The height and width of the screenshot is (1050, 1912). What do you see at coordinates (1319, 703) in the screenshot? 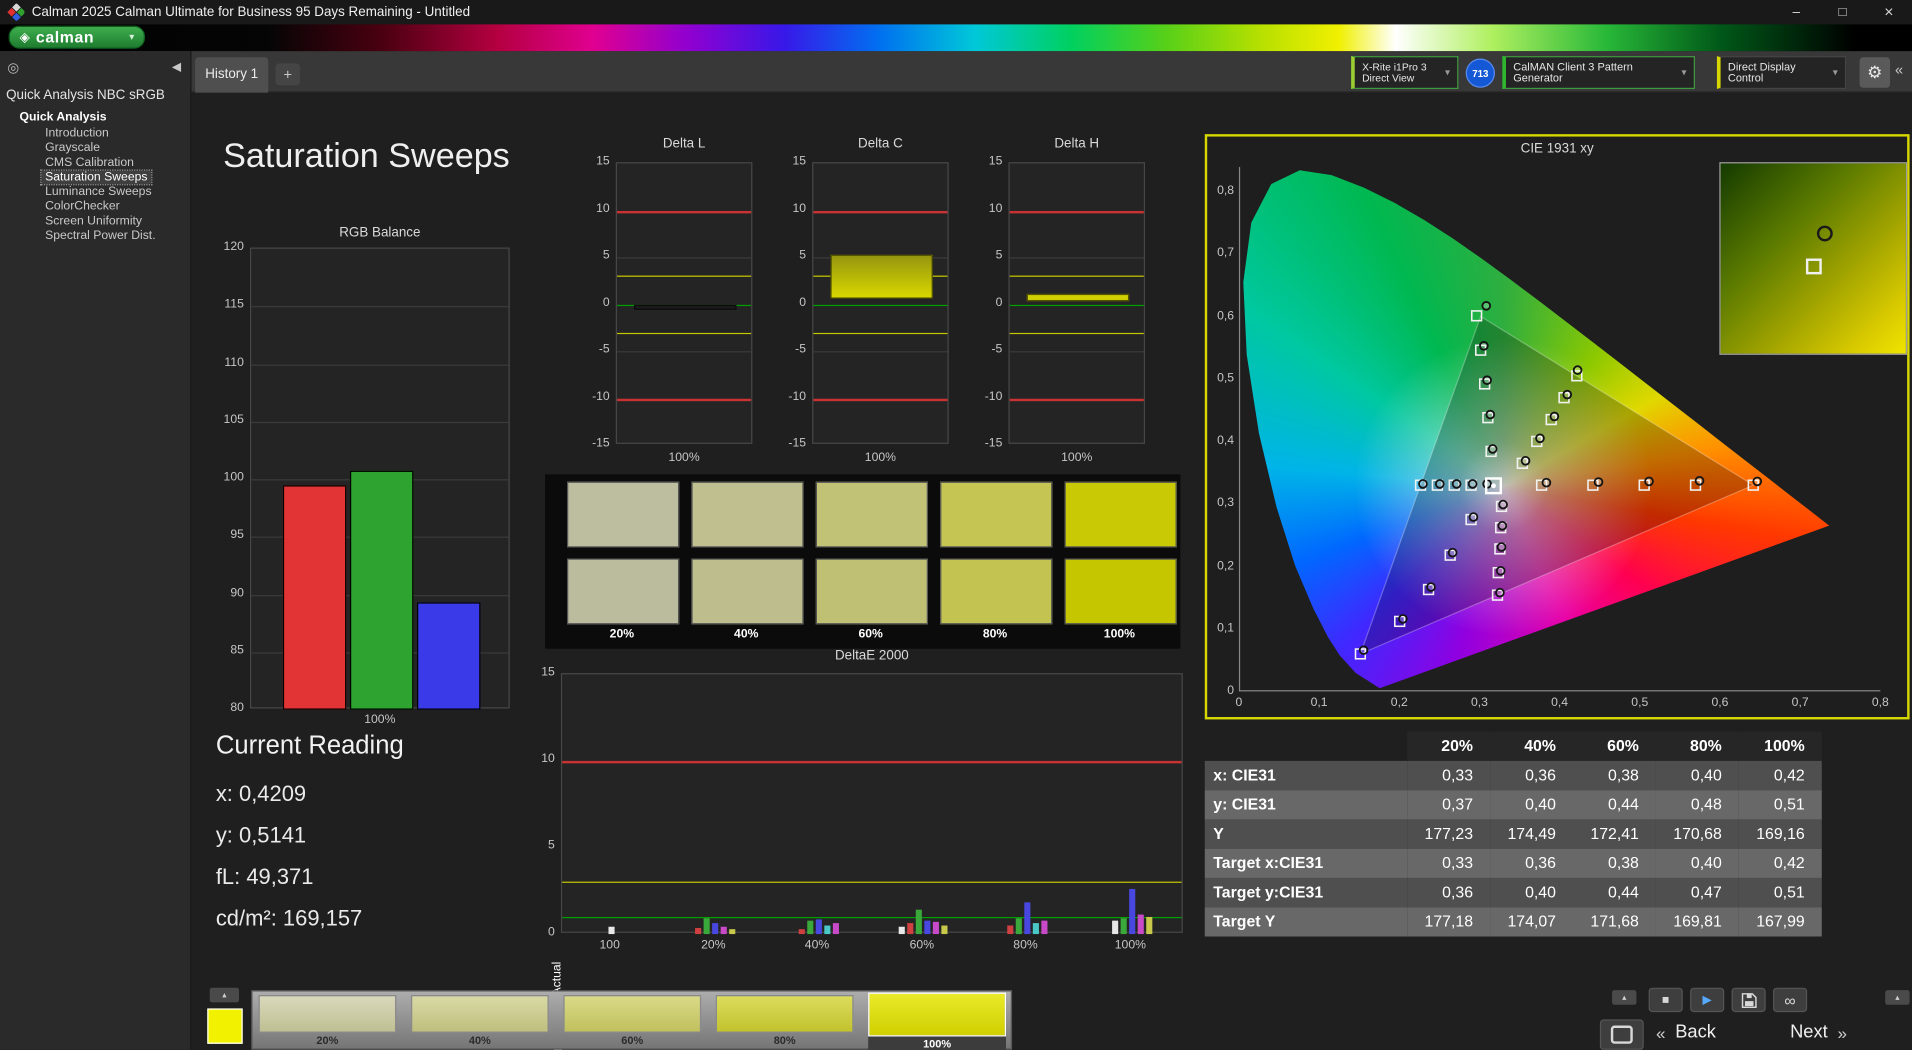
I see `x-tick-label: 0,1` at bounding box center [1319, 703].